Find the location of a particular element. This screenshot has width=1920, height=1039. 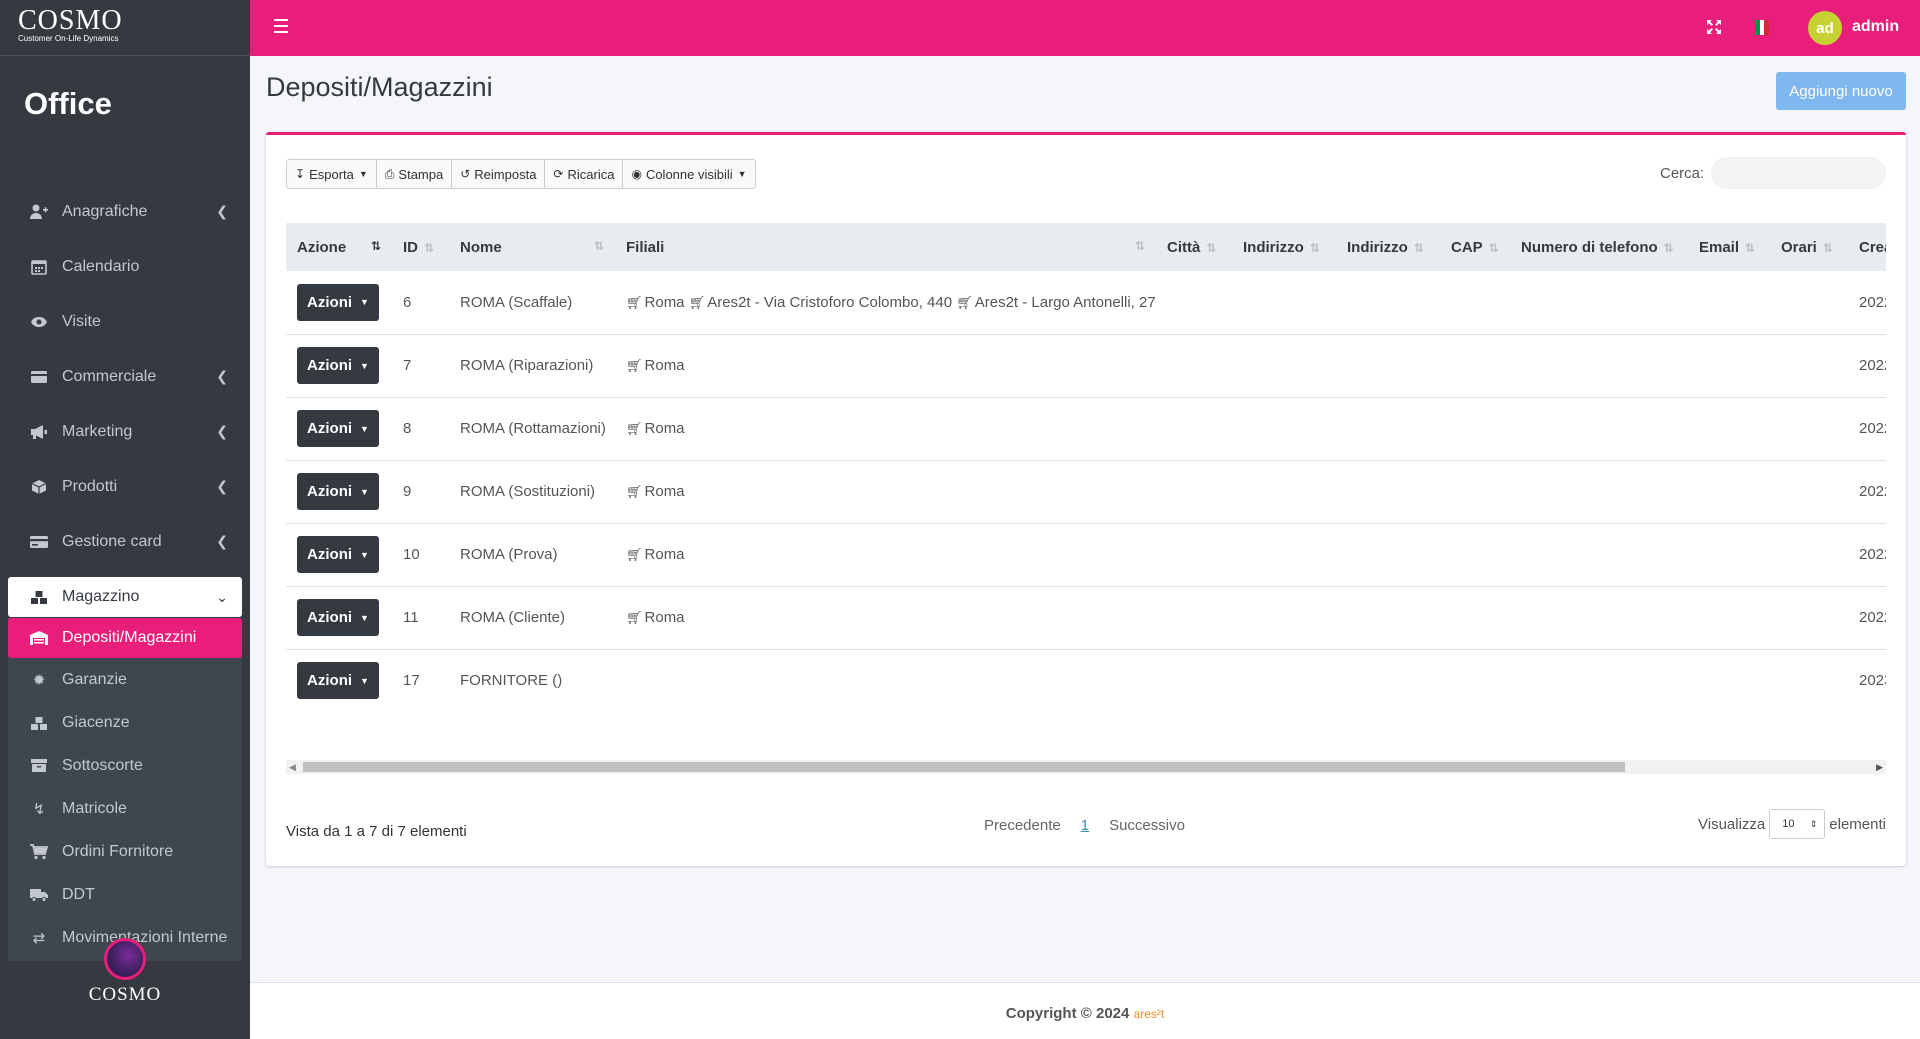

sidebar-item-label: Anagrafiche is located at coordinates (105, 211).